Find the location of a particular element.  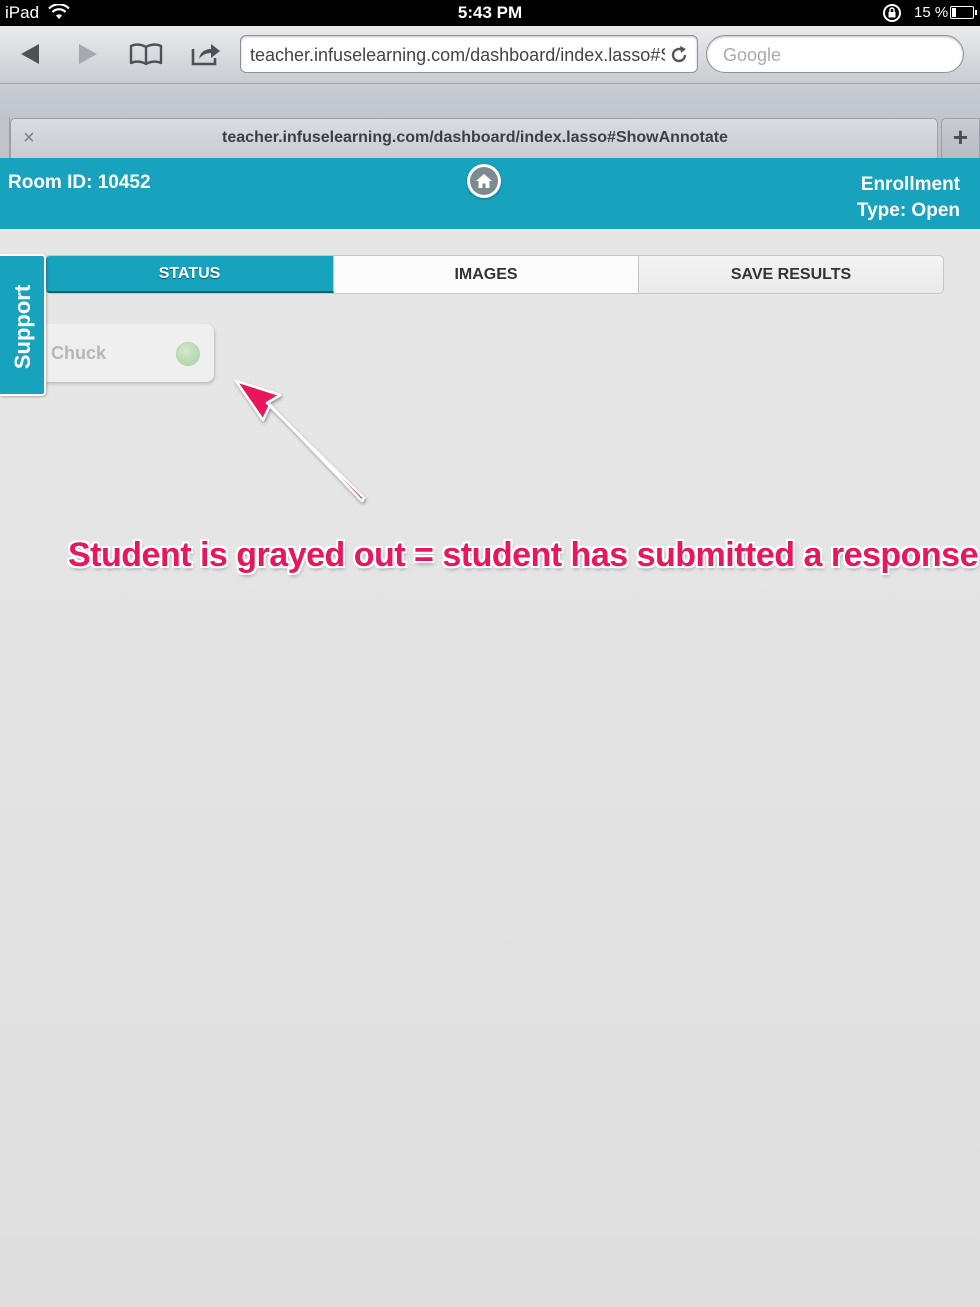

clock: 5:43 PM is located at coordinates (490, 12).